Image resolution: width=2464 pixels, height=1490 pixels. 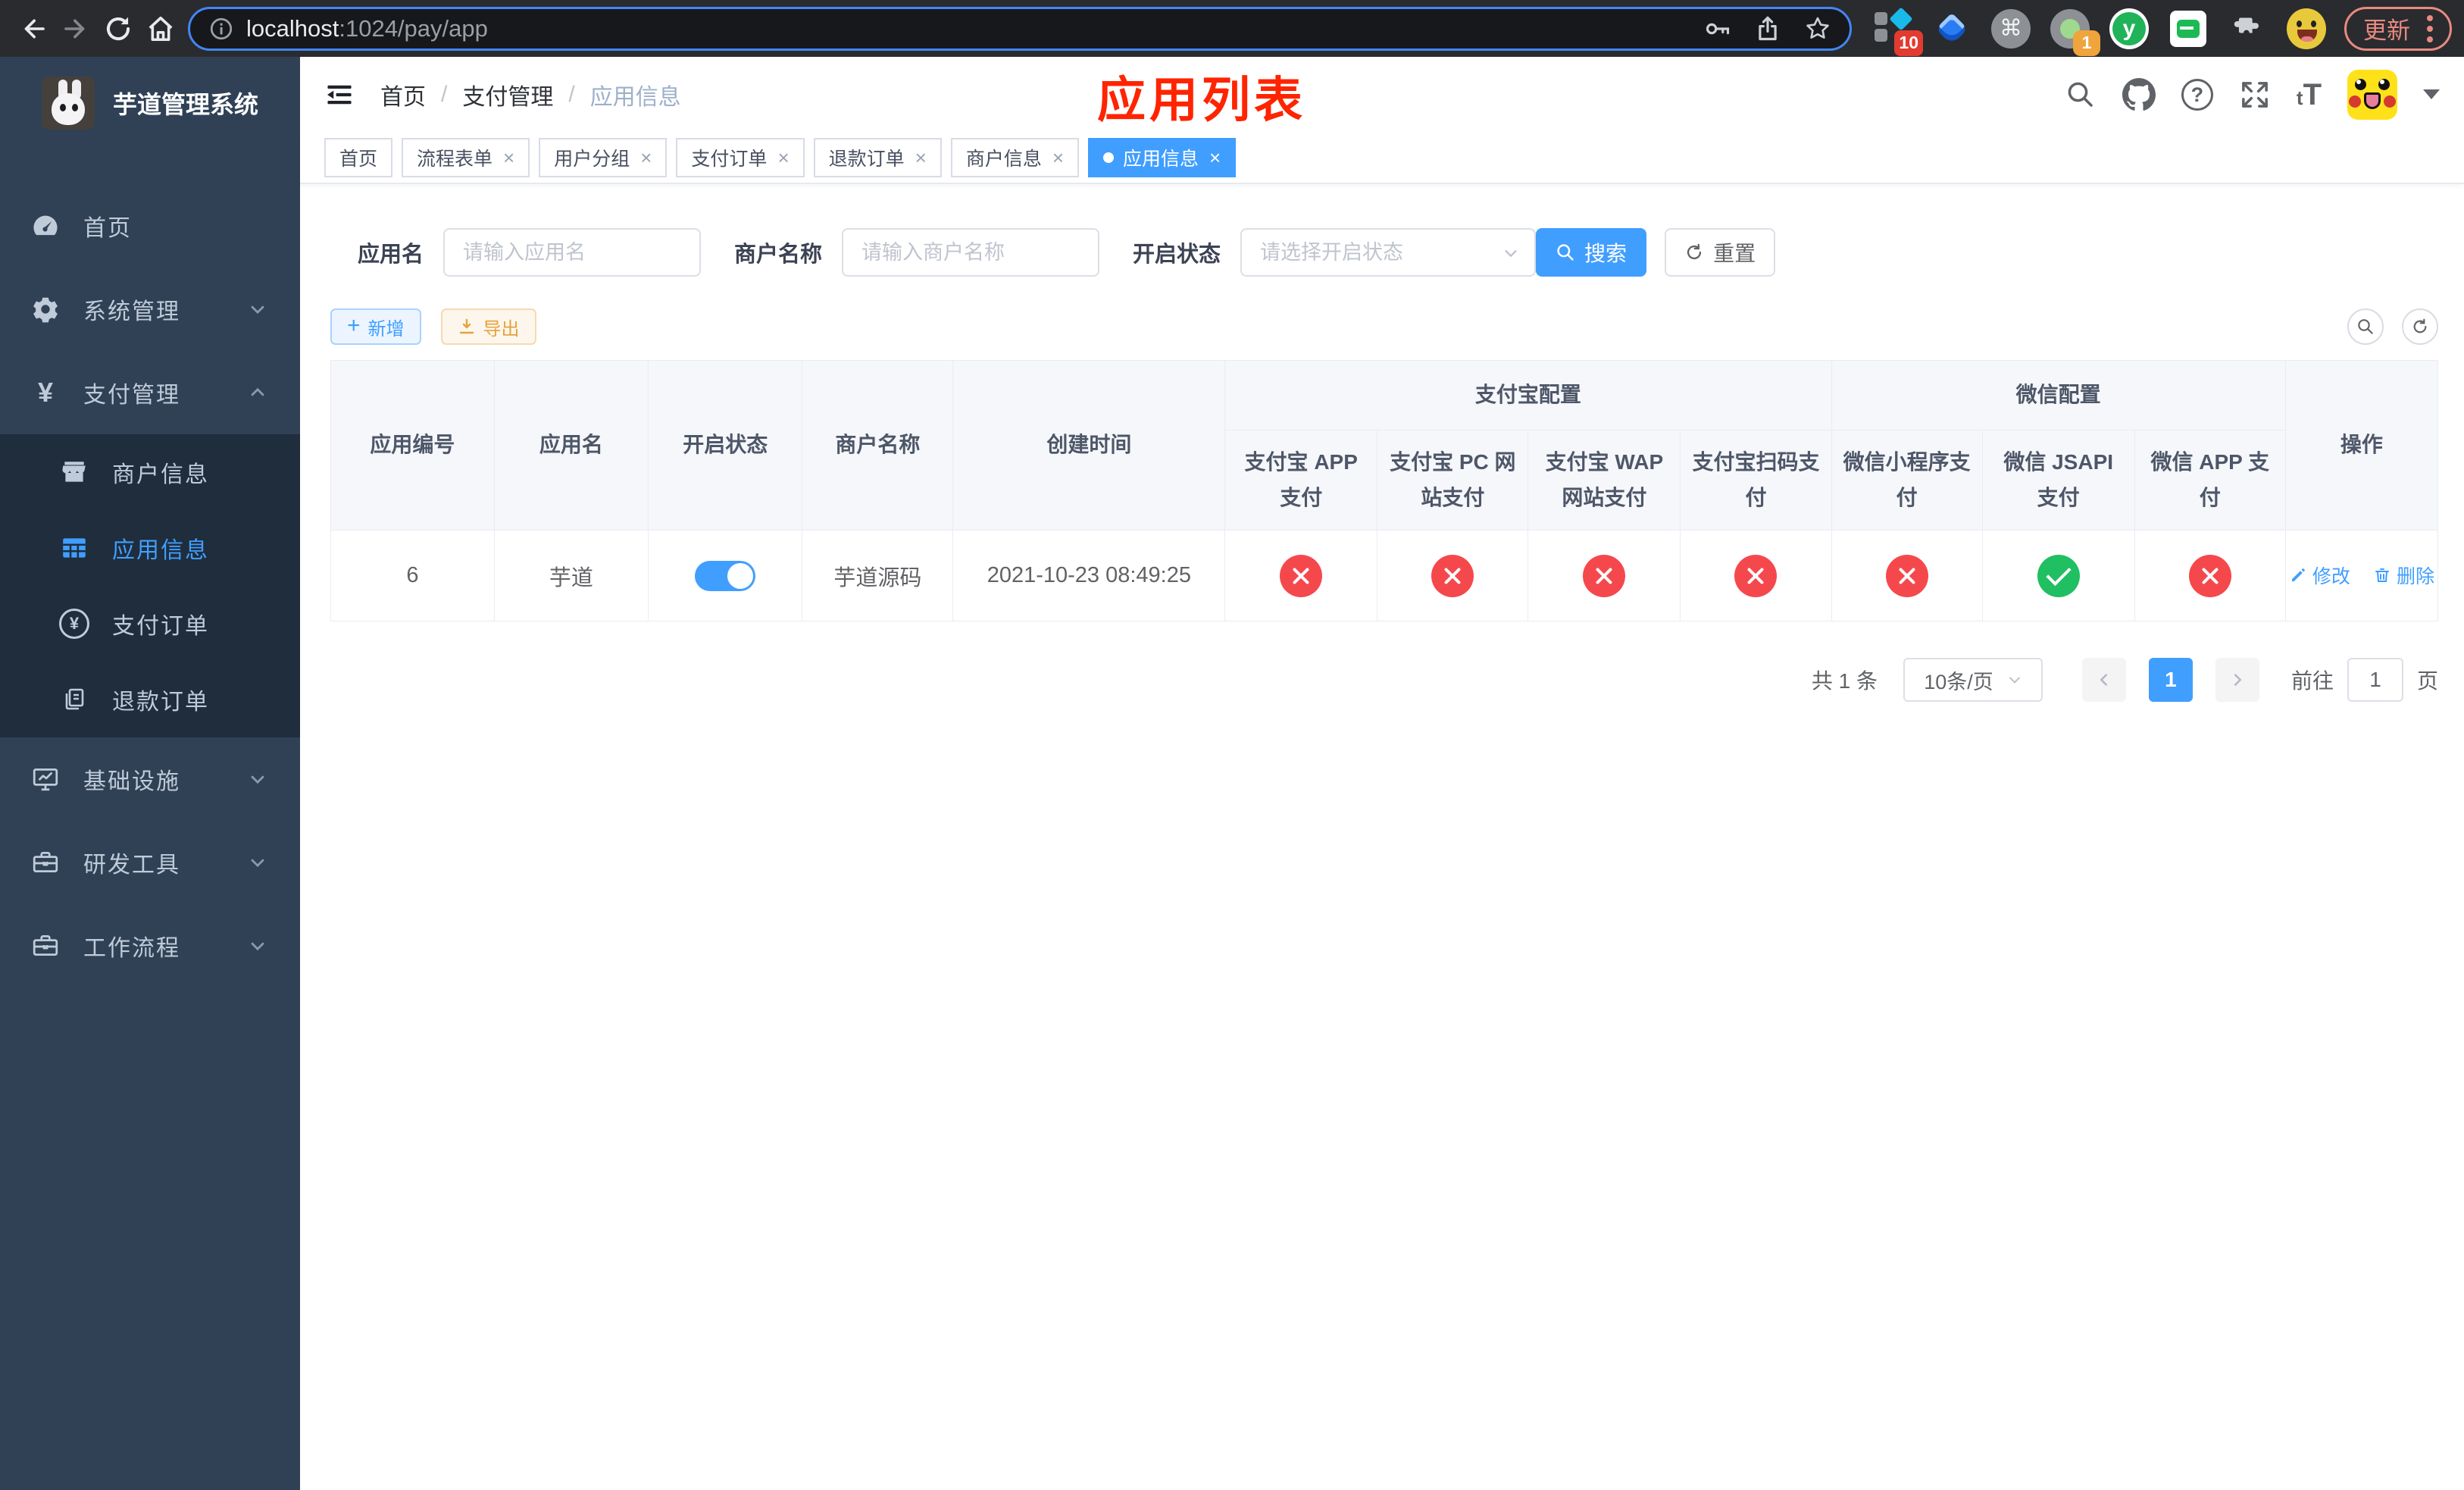 What do you see at coordinates (466, 326) in the screenshot?
I see `download-icon` at bounding box center [466, 326].